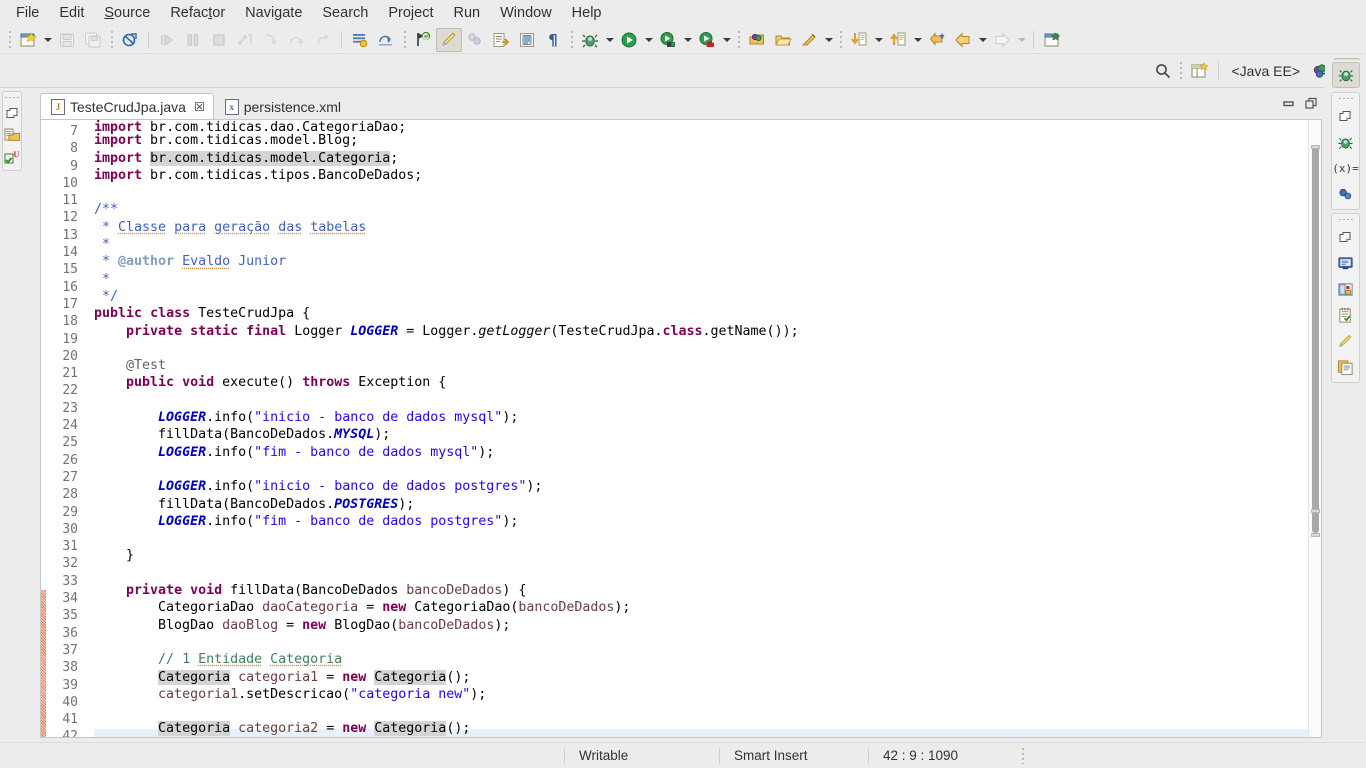  I want to click on forward-button, so click(1002, 40).